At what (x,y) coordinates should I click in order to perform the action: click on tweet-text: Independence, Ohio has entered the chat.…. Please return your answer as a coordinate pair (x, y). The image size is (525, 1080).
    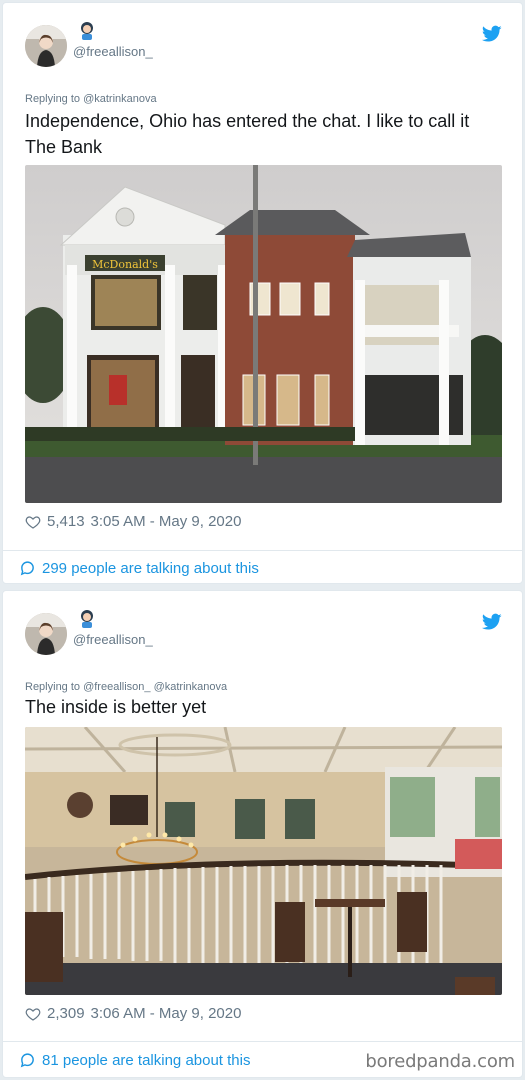
    Looking at the image, I should click on (247, 134).